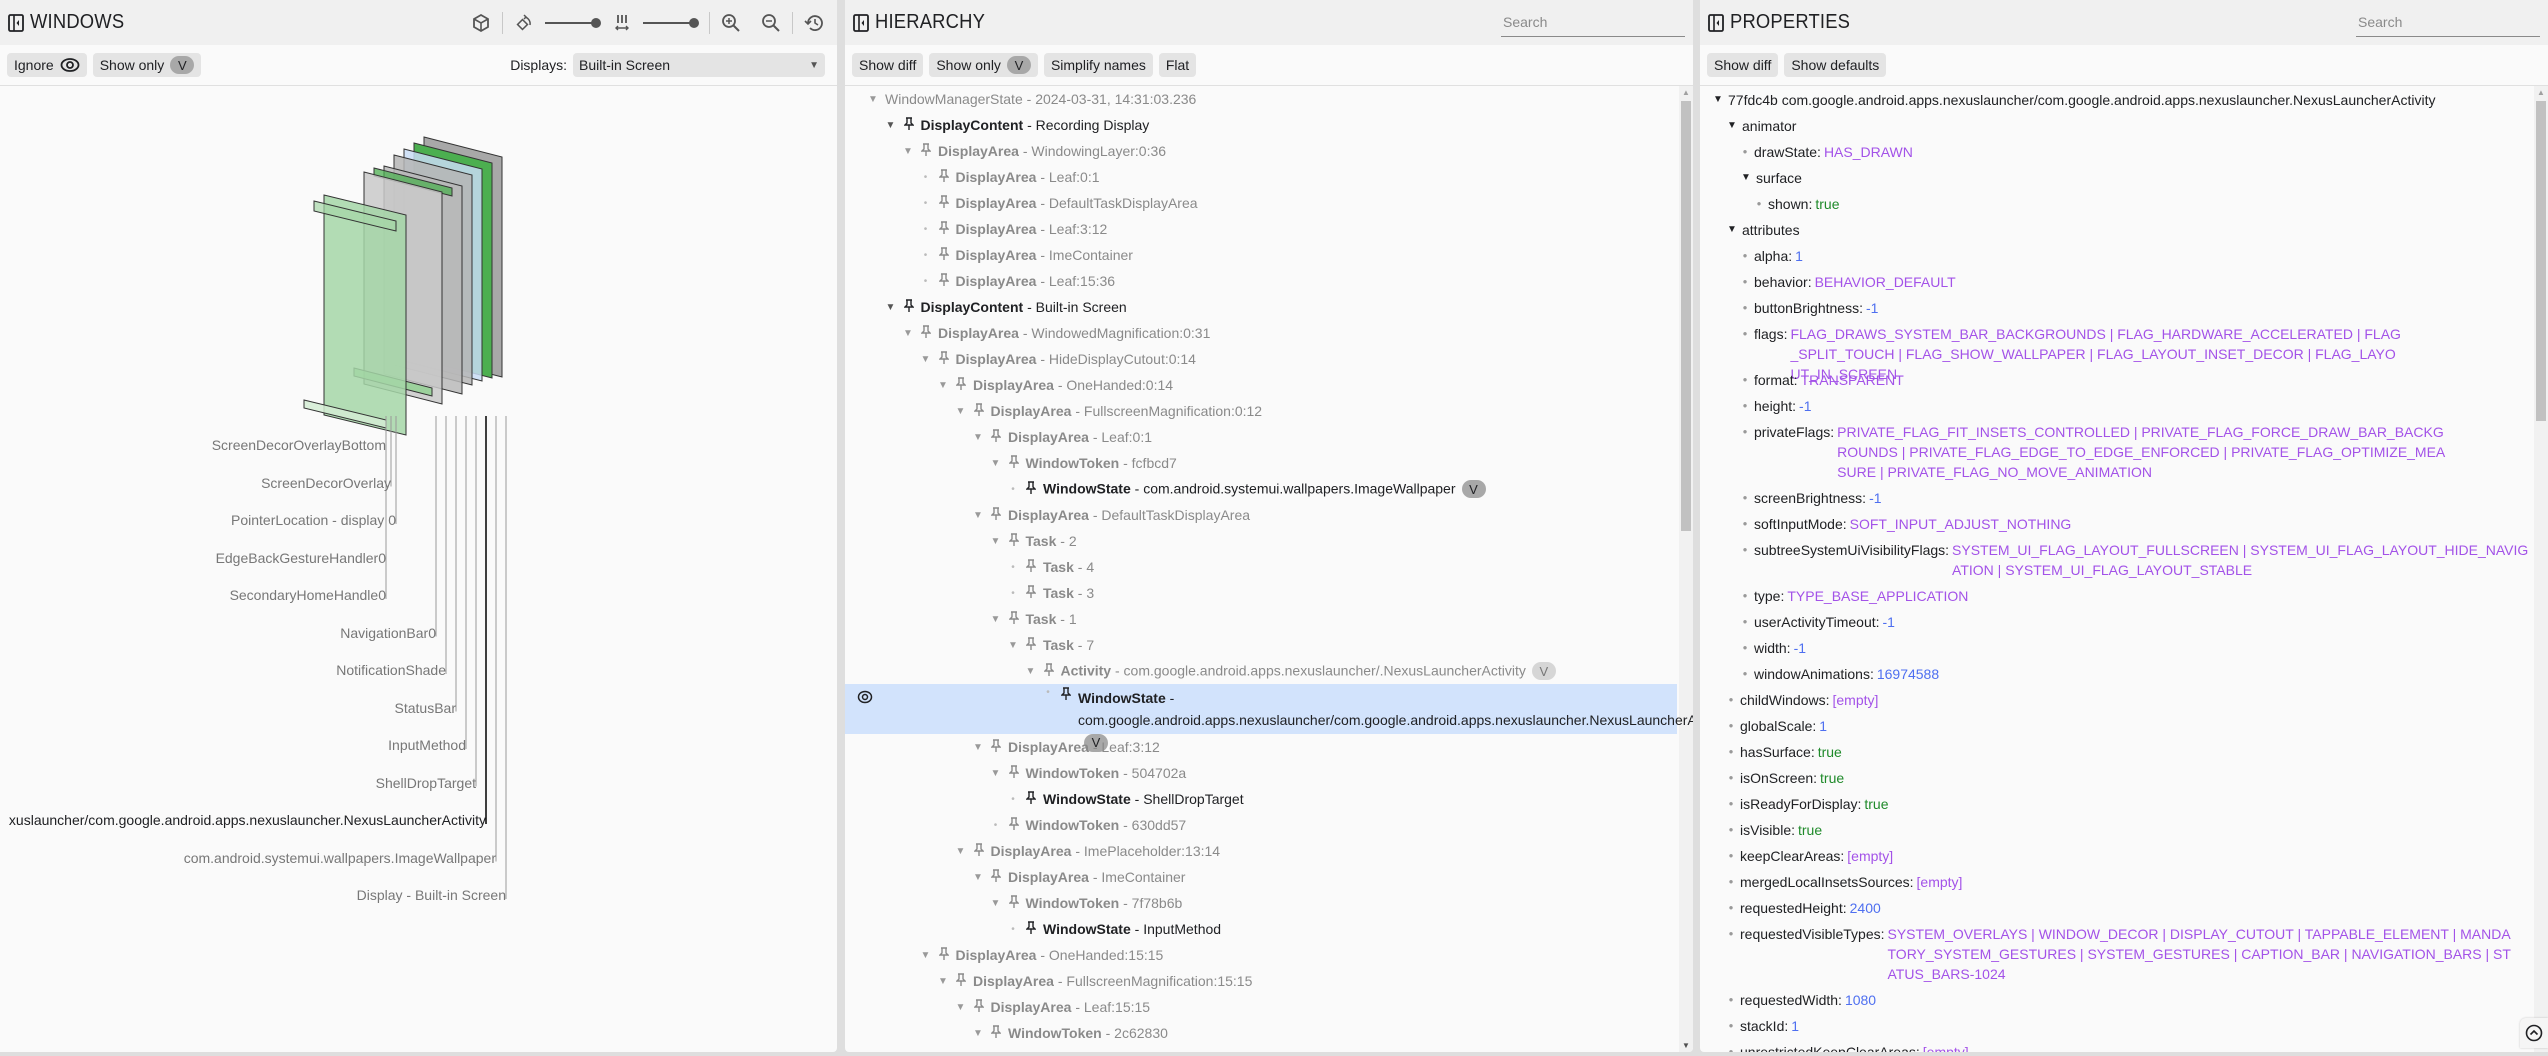 The height and width of the screenshot is (1056, 2548). I want to click on tree-node: • WindowState - ShellDropTarget, so click(1261, 799).